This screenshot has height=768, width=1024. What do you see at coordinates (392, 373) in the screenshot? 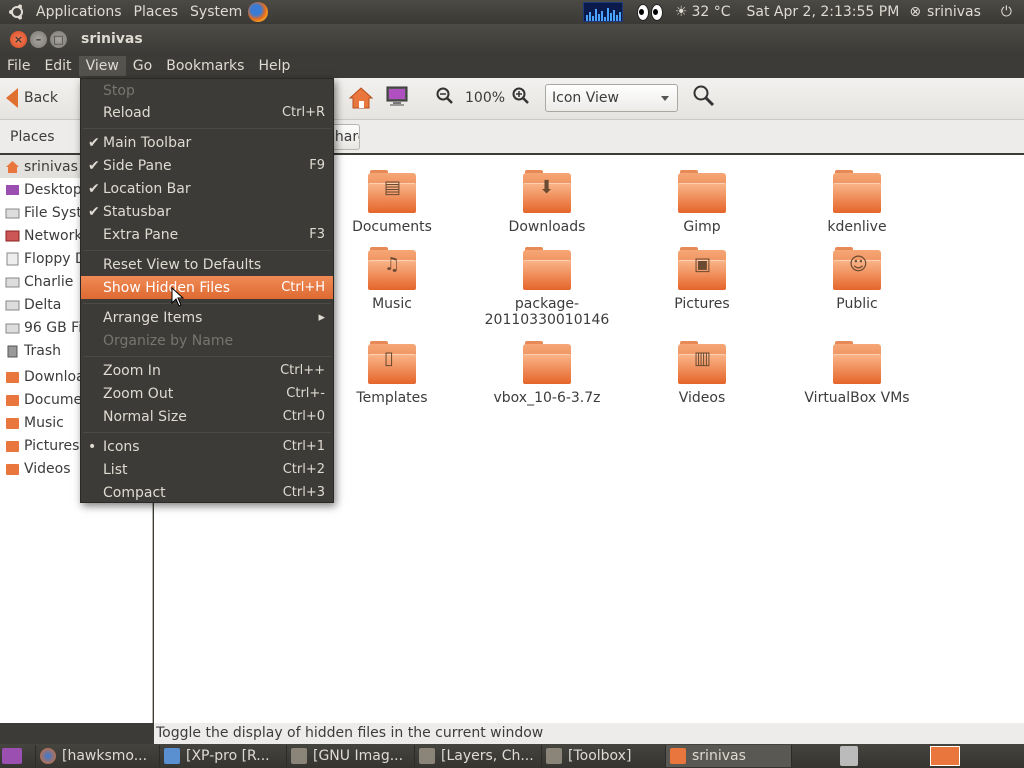
I see `file-item: ▯ Templates` at bounding box center [392, 373].